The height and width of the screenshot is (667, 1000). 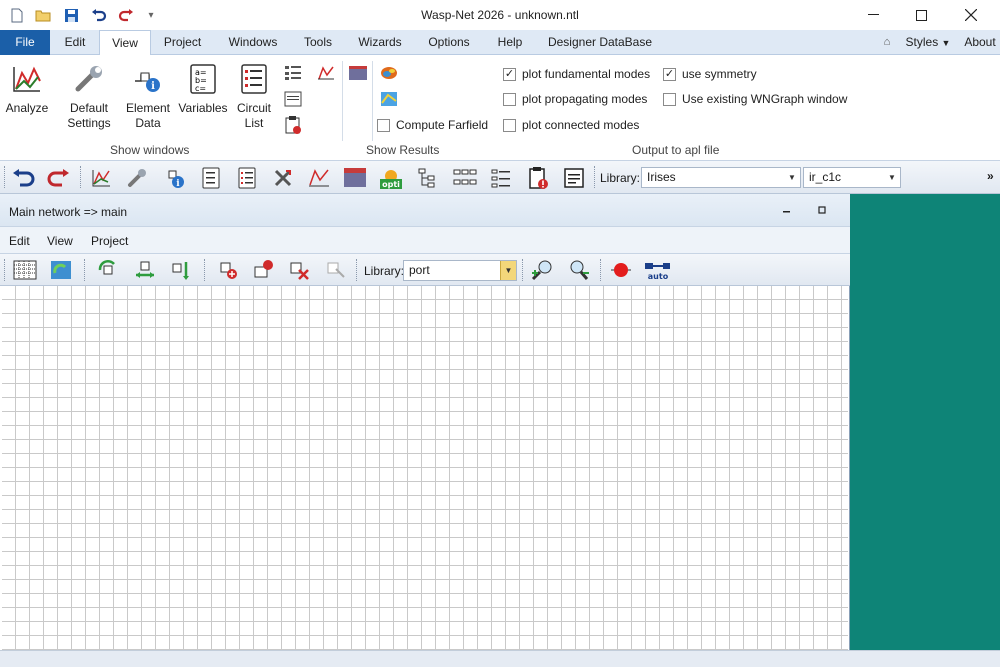 I want to click on use-existing-wngraph-box, so click(x=669, y=99).